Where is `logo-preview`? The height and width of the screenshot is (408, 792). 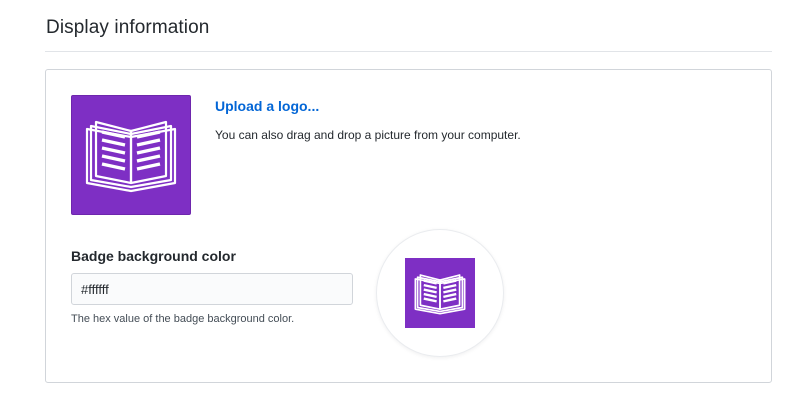 logo-preview is located at coordinates (131, 155).